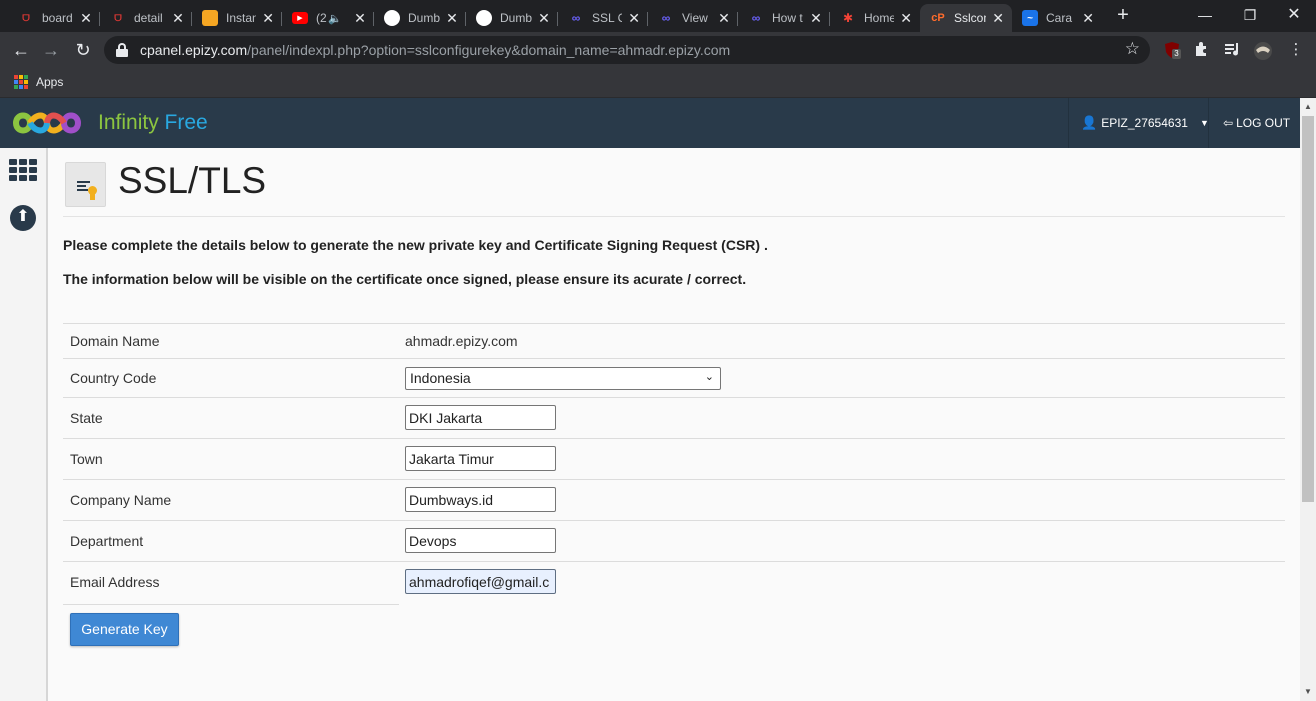  Describe the element at coordinates (86, 418) in the screenshot. I see `state-label: State` at that location.